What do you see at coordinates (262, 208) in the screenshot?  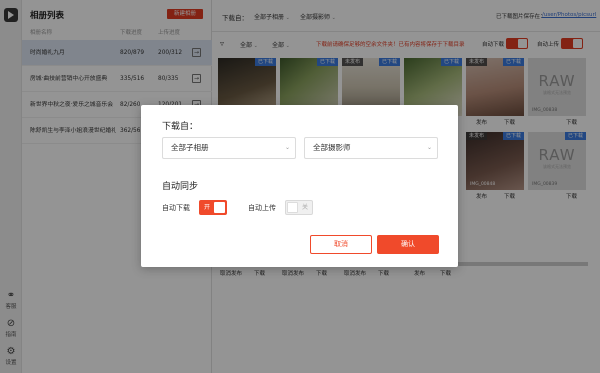 I see `auto-upload-label: 自动上传` at bounding box center [262, 208].